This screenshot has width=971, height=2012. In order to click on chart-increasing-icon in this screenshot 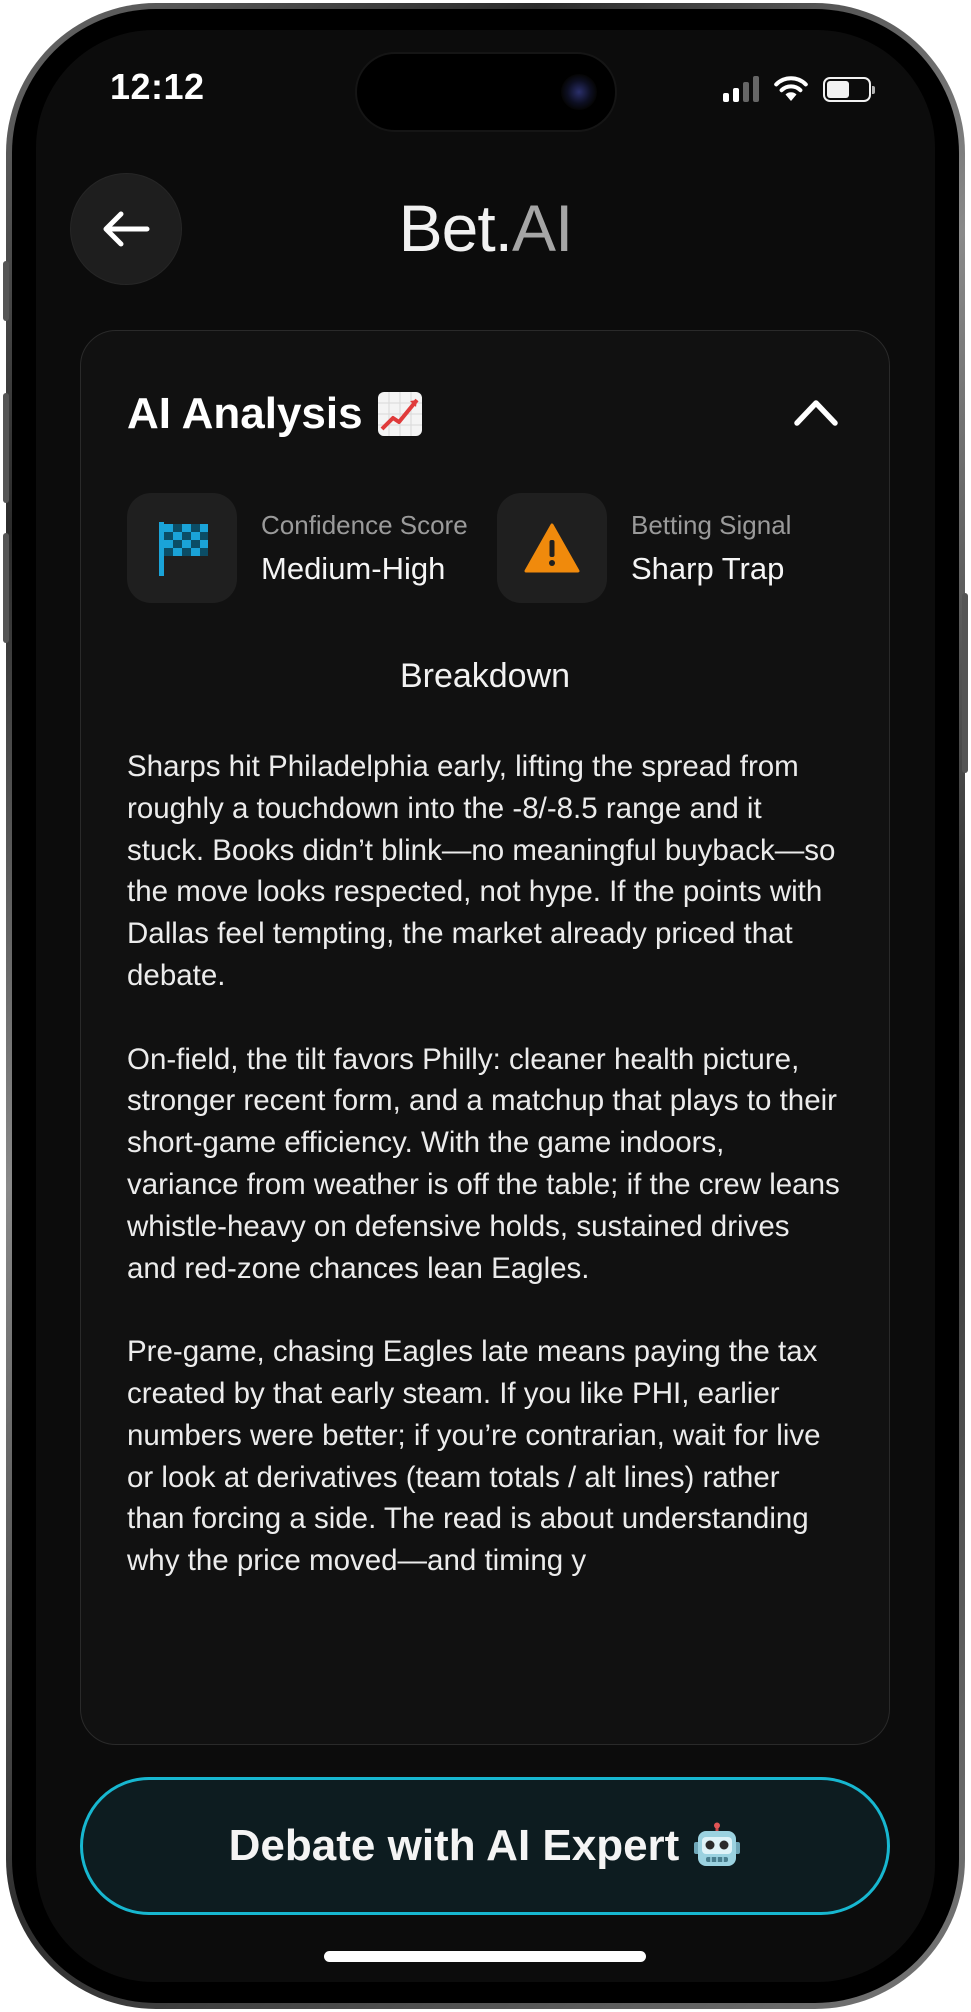, I will do `click(399, 414)`.